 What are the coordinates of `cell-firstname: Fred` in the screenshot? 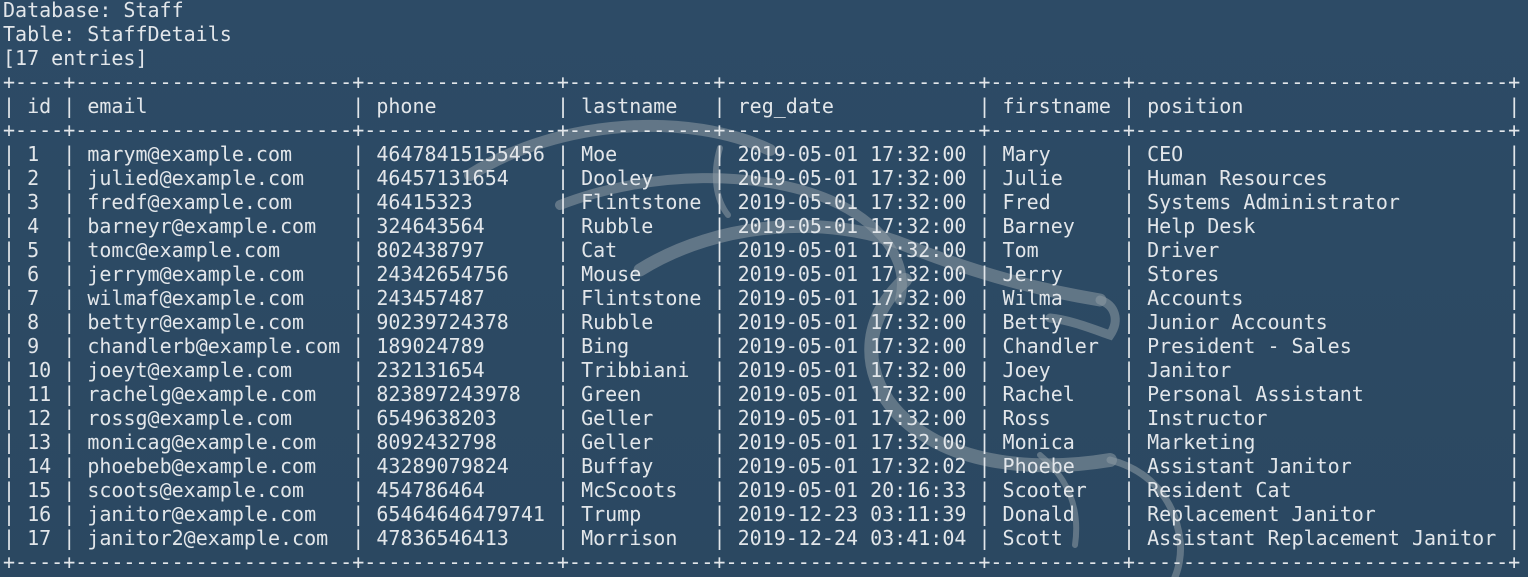 It's located at (1056, 202).